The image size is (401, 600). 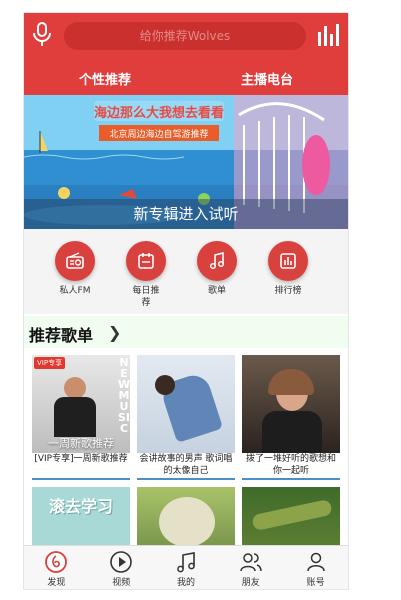 What do you see at coordinates (159, 113) in the screenshot?
I see `banner-headline: 海边那么大我想去看看` at bounding box center [159, 113].